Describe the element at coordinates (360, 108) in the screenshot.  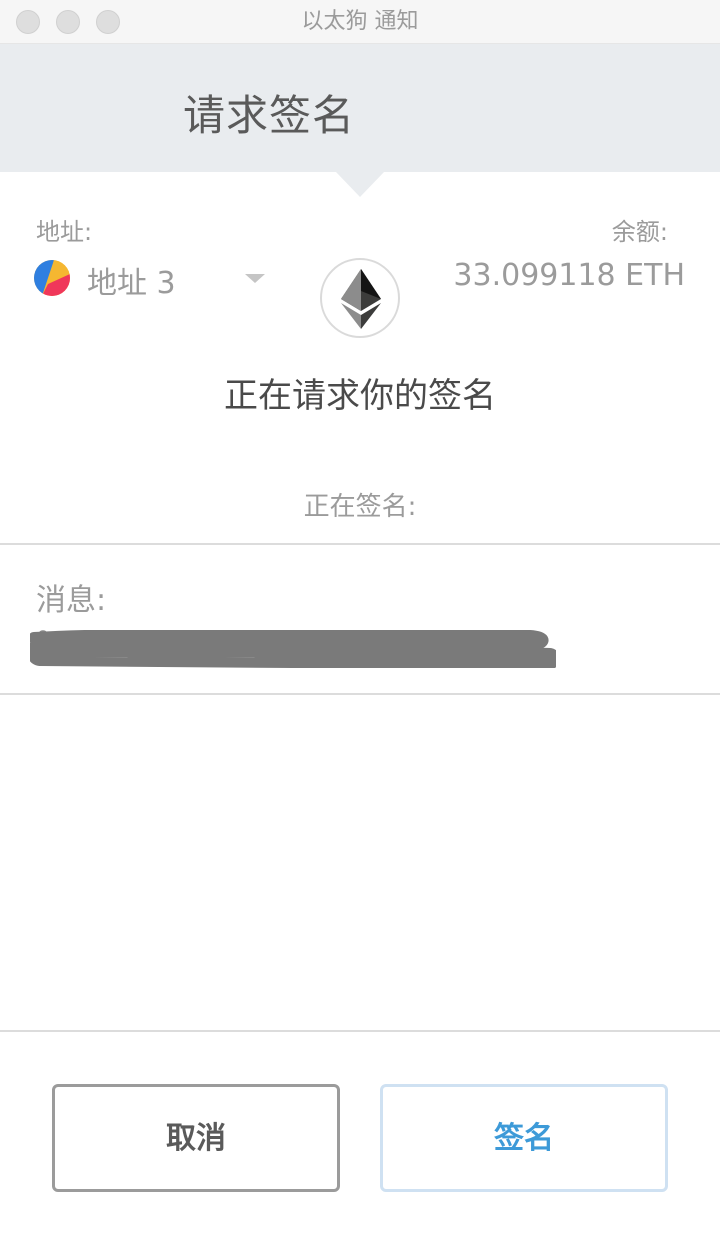
I see `header-band: 请求签名` at that location.